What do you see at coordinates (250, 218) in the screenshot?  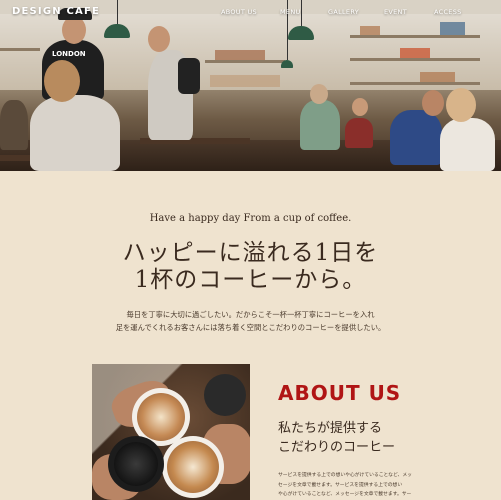 I see `tagline: Have a happy day From a cup of coffee.` at bounding box center [250, 218].